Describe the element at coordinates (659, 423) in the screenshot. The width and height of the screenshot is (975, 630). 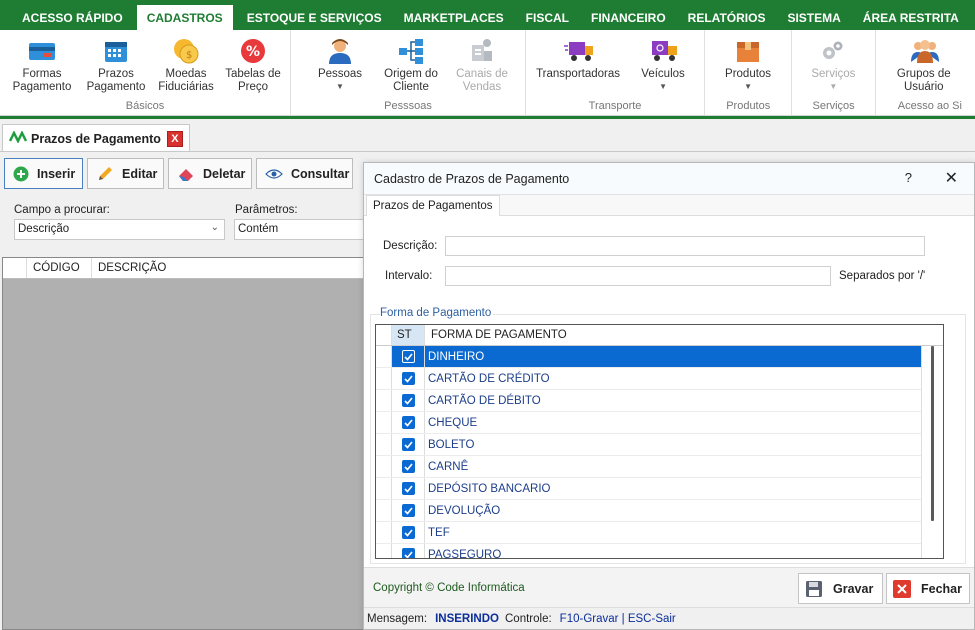
I see `forma-pagamento-row: CHEQUE` at that location.